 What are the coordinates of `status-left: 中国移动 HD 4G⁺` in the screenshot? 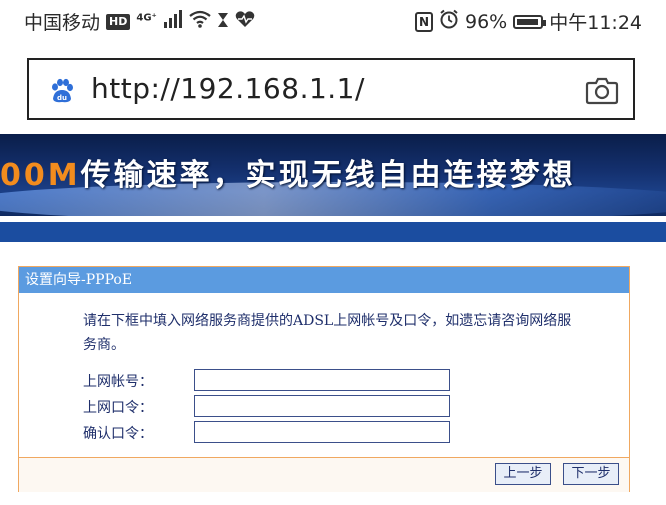 It's located at (139, 21).